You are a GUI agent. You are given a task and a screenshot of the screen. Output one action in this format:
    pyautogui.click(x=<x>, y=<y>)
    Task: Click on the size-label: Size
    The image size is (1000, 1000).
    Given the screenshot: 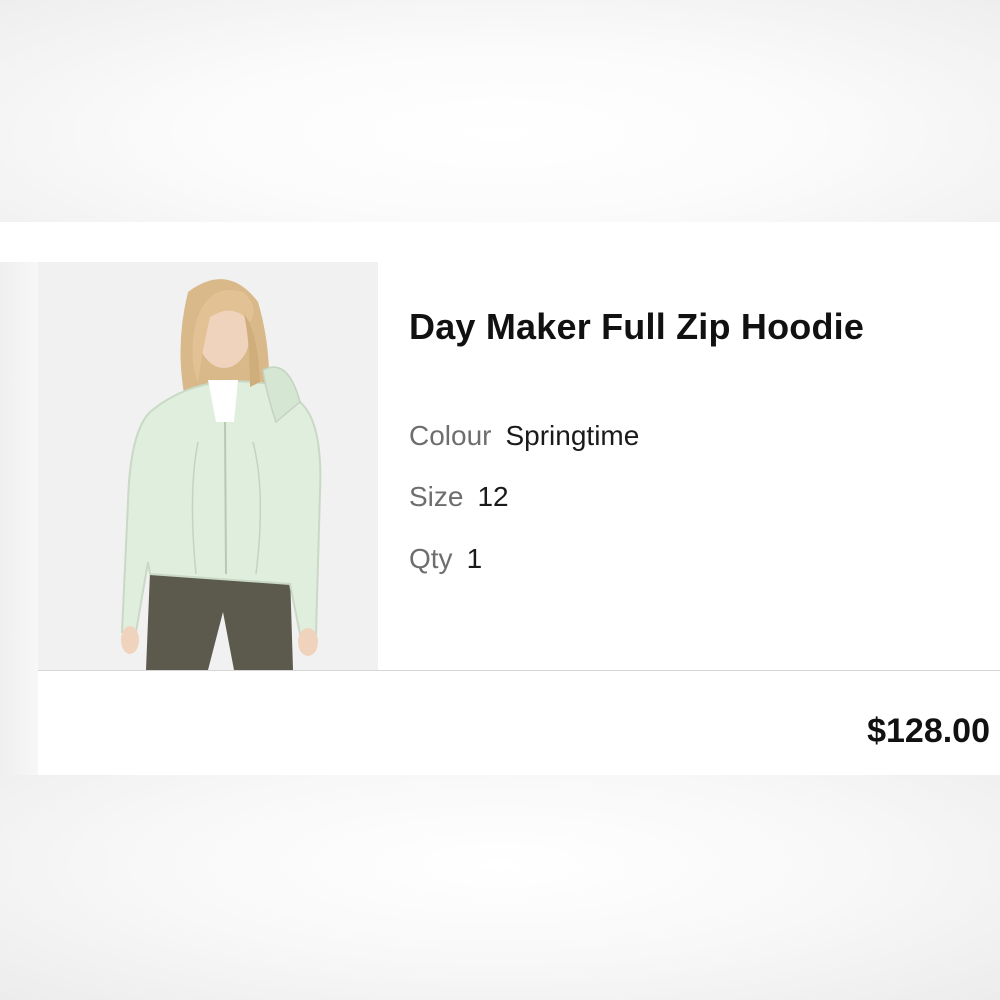 What is the action you would take?
    pyautogui.click(x=436, y=496)
    